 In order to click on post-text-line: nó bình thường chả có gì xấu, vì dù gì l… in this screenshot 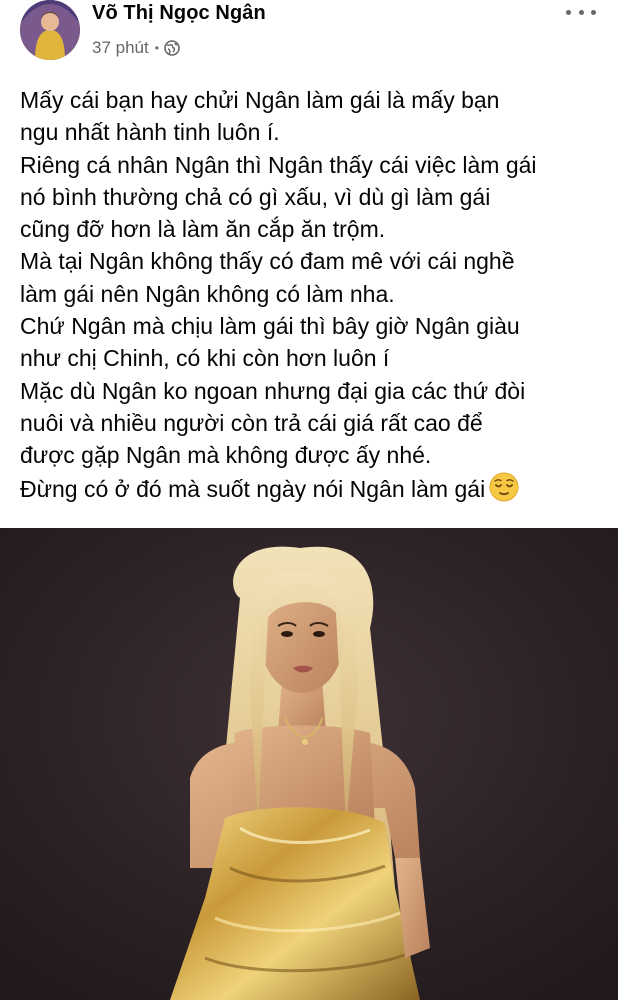, I will do `click(255, 196)`.